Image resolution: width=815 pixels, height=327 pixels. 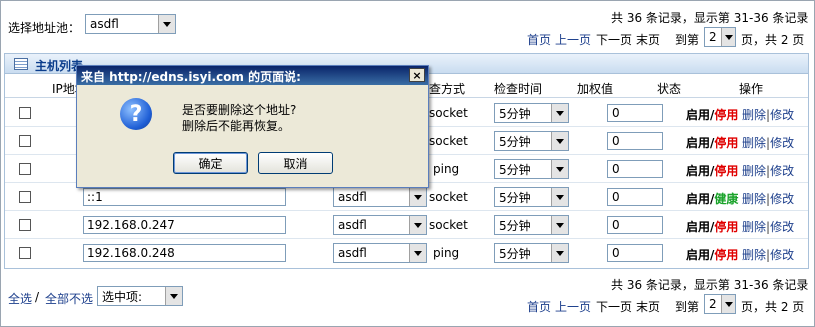 What do you see at coordinates (518, 89) in the screenshot?
I see `col-interval: 检查时间` at bounding box center [518, 89].